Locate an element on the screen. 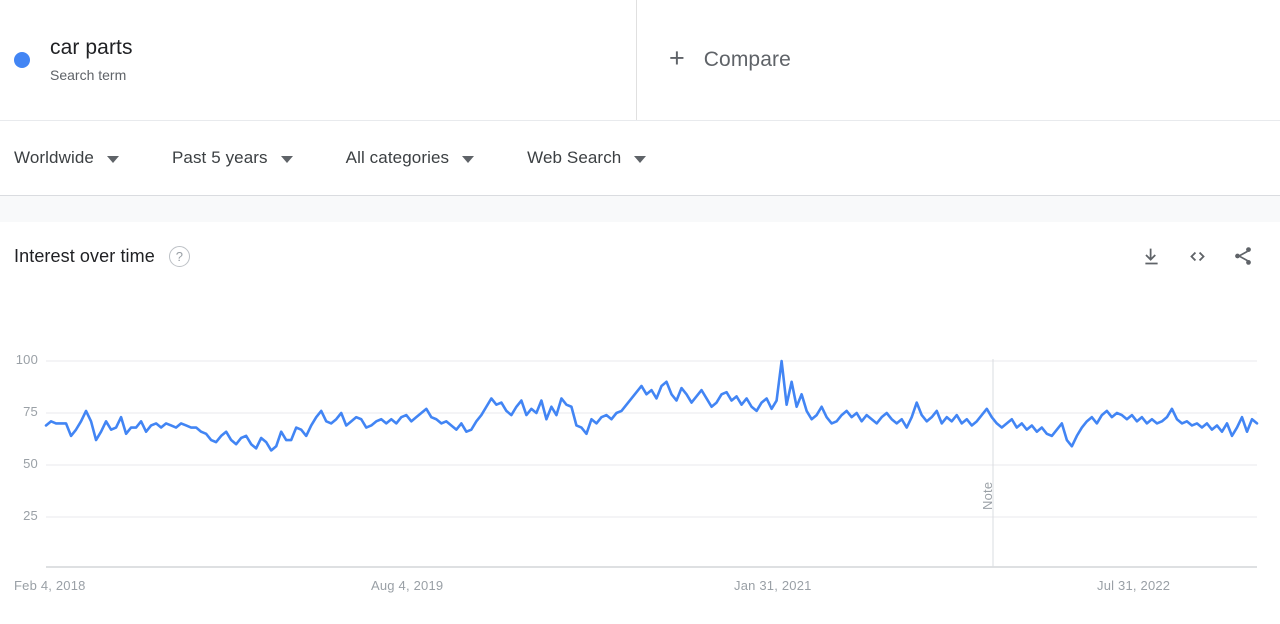 This screenshot has width=1280, height=624. search-type-filter-label: Web Search is located at coordinates (574, 157).